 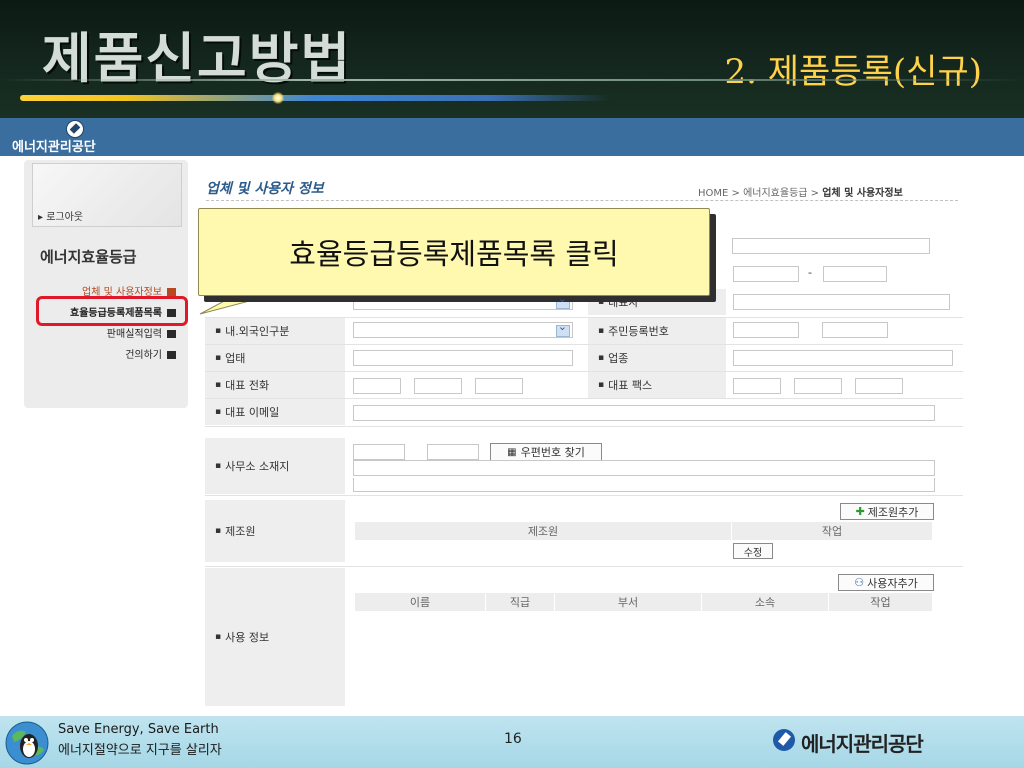 What do you see at coordinates (628, 602) in the screenshot?
I see `user-table-header: 부서` at bounding box center [628, 602].